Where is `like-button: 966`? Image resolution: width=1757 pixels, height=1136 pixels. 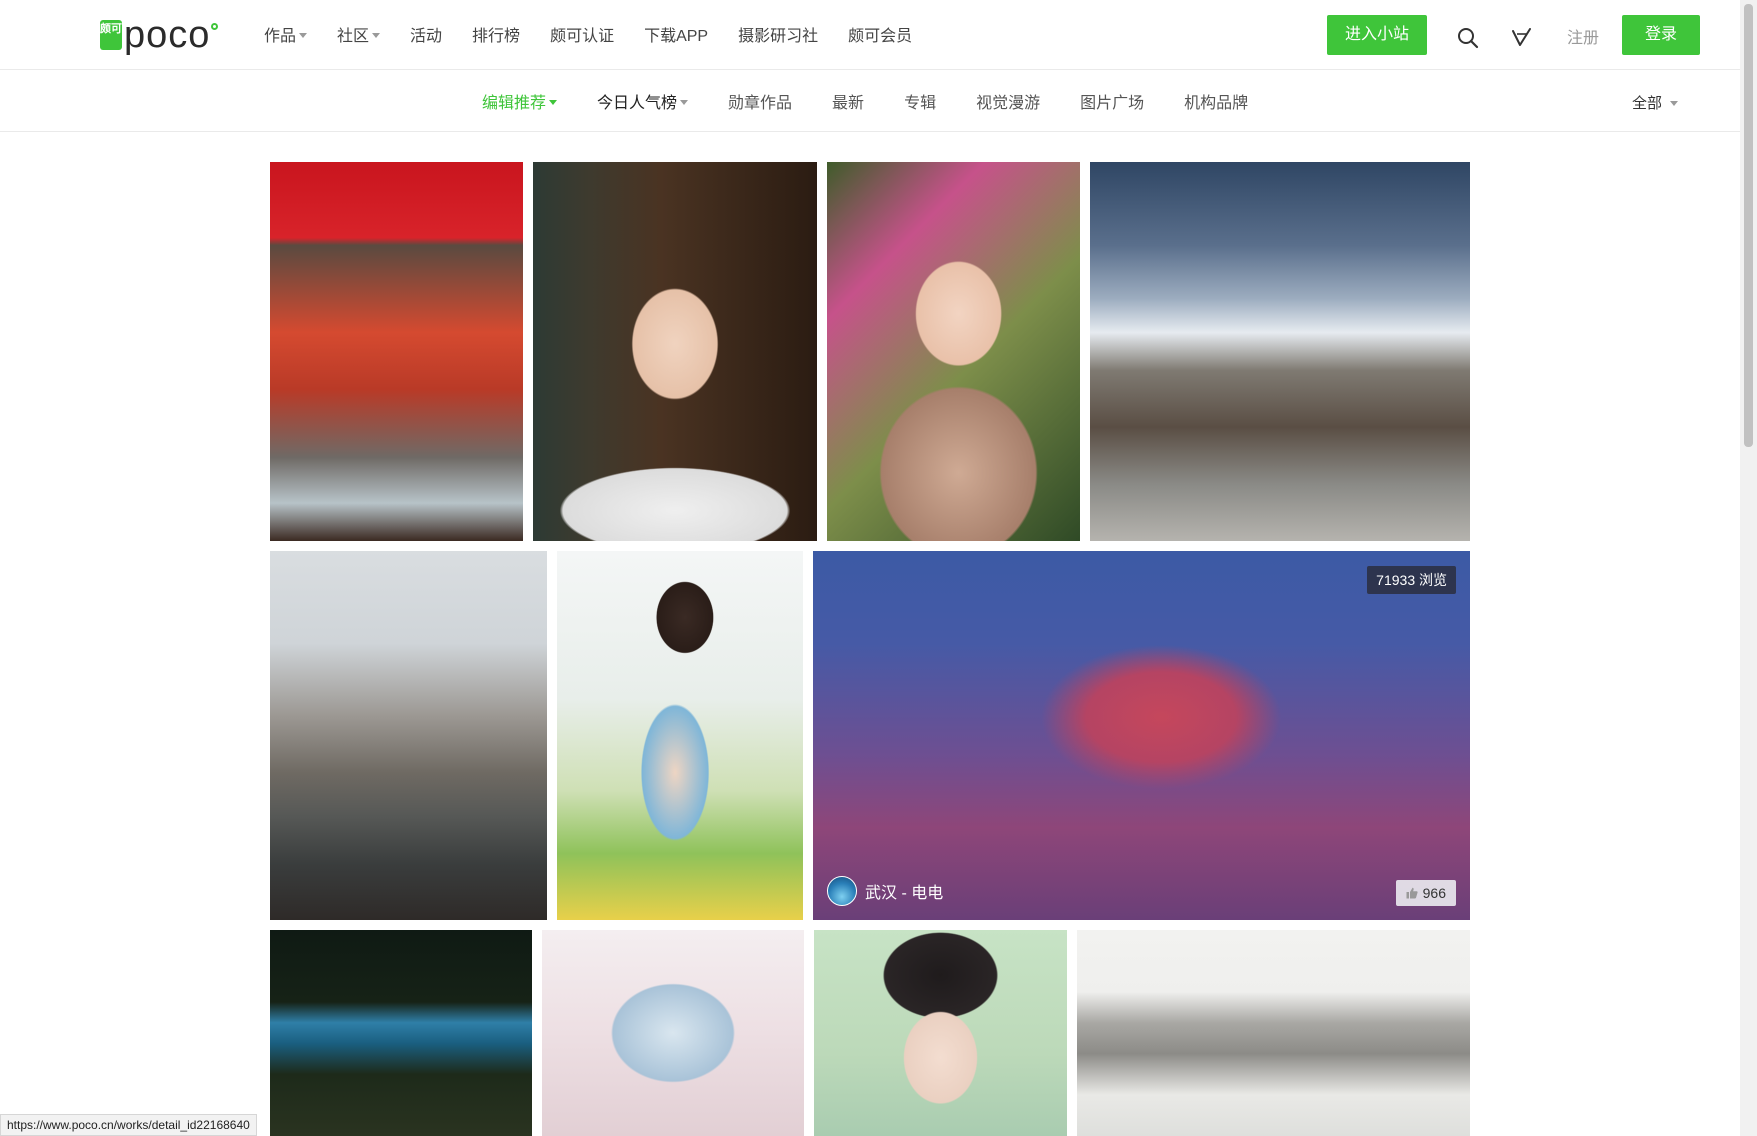 like-button: 966 is located at coordinates (1425, 893).